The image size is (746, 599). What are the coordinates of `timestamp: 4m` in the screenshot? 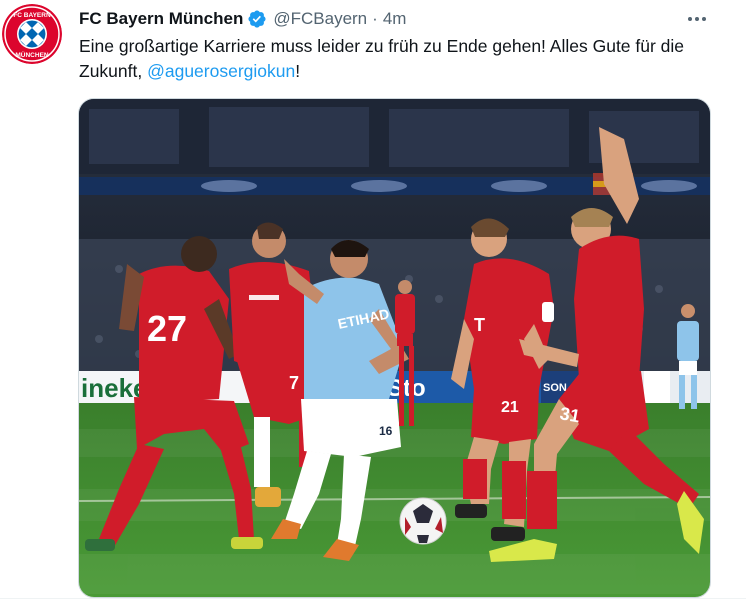 It's located at (395, 19).